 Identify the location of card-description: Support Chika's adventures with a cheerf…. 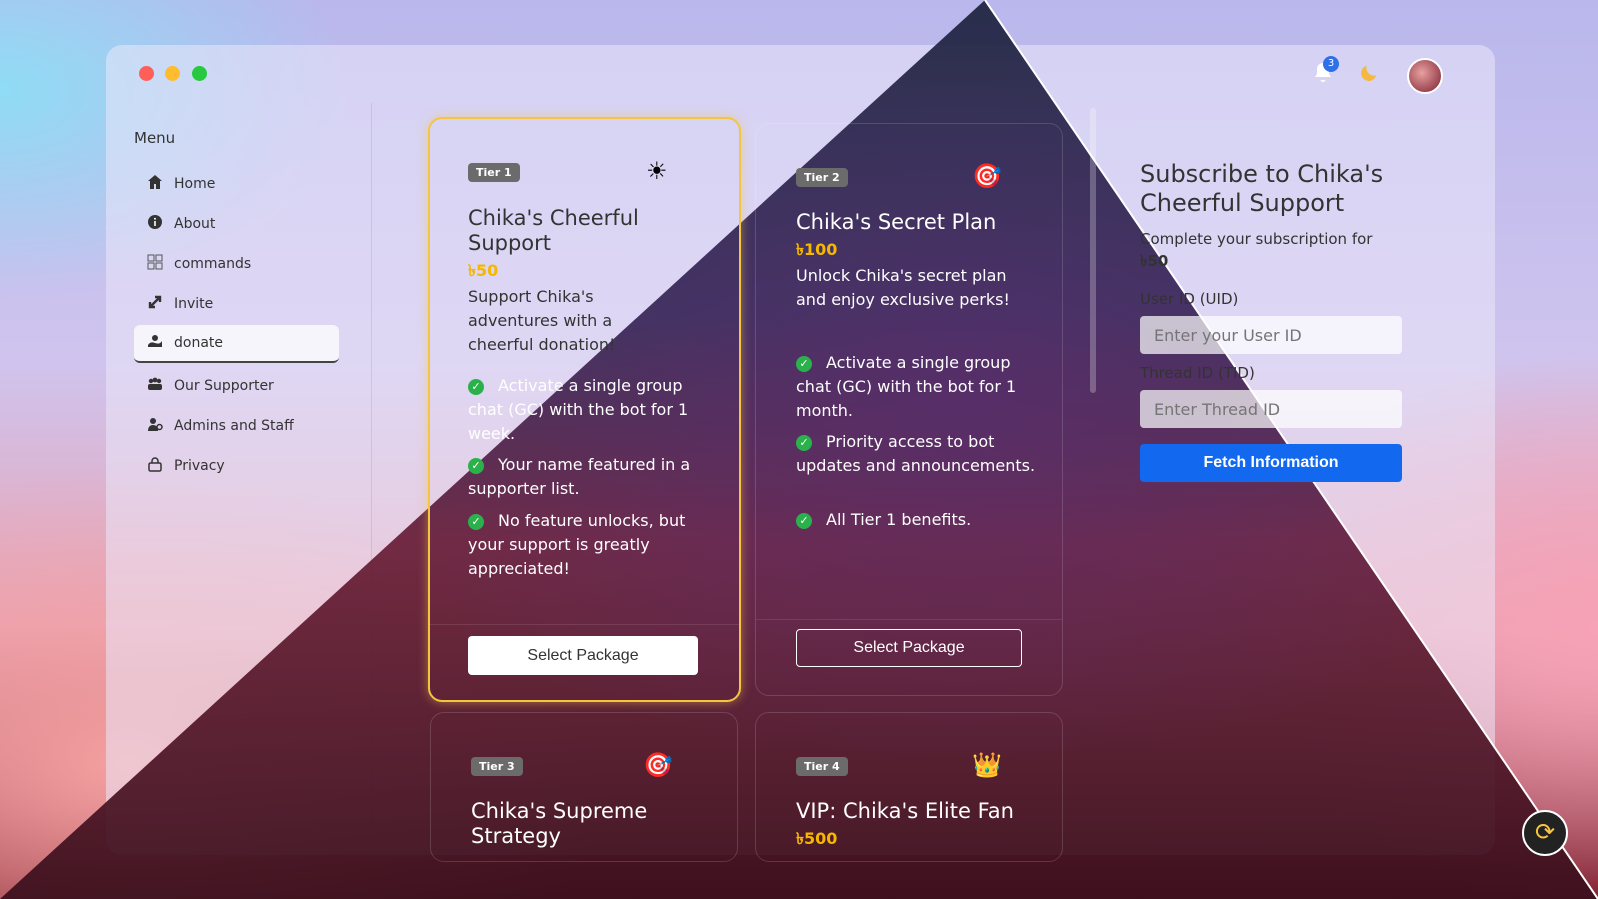
(542, 320).